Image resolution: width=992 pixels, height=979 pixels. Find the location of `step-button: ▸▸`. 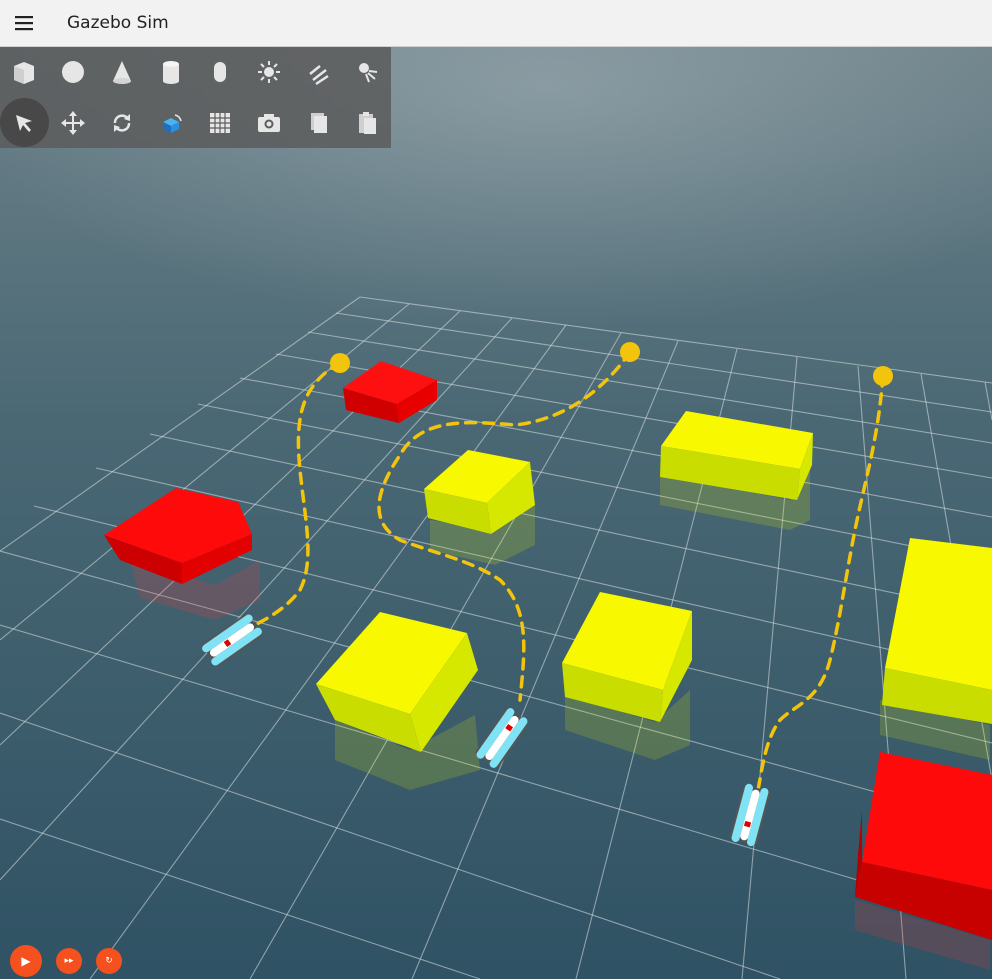

step-button: ▸▸ is located at coordinates (69, 961).